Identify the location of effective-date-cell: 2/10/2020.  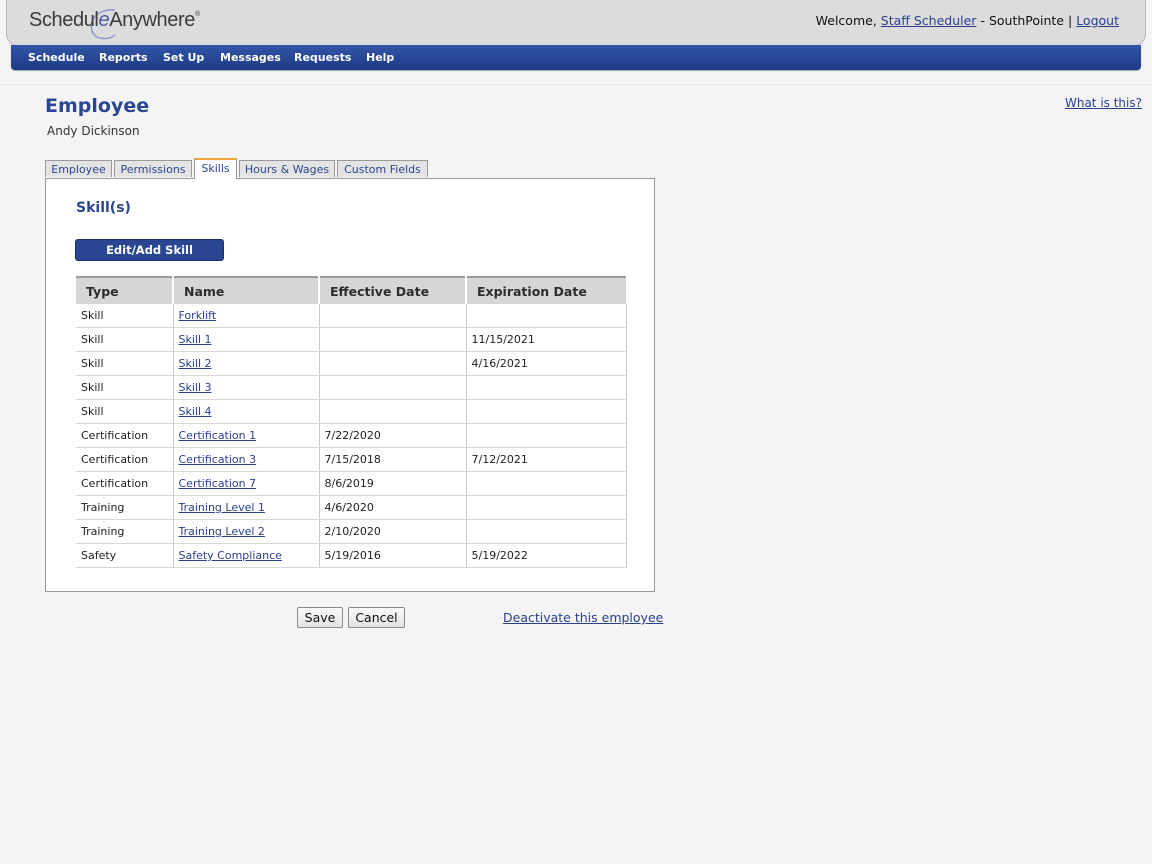
(393, 531).